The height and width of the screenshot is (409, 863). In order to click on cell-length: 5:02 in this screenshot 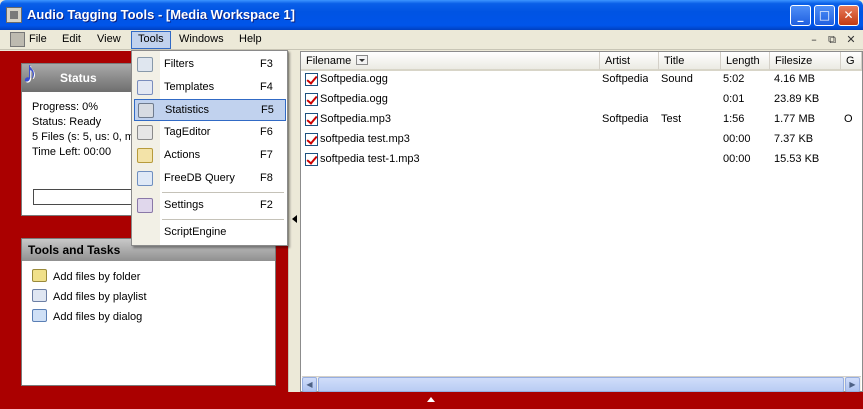, I will do `click(734, 79)`.